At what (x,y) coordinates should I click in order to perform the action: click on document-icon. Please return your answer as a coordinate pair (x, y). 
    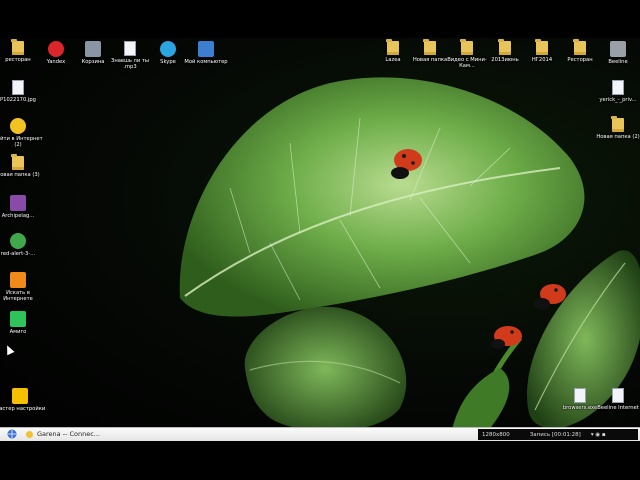
    Looking at the image, I should click on (618, 87).